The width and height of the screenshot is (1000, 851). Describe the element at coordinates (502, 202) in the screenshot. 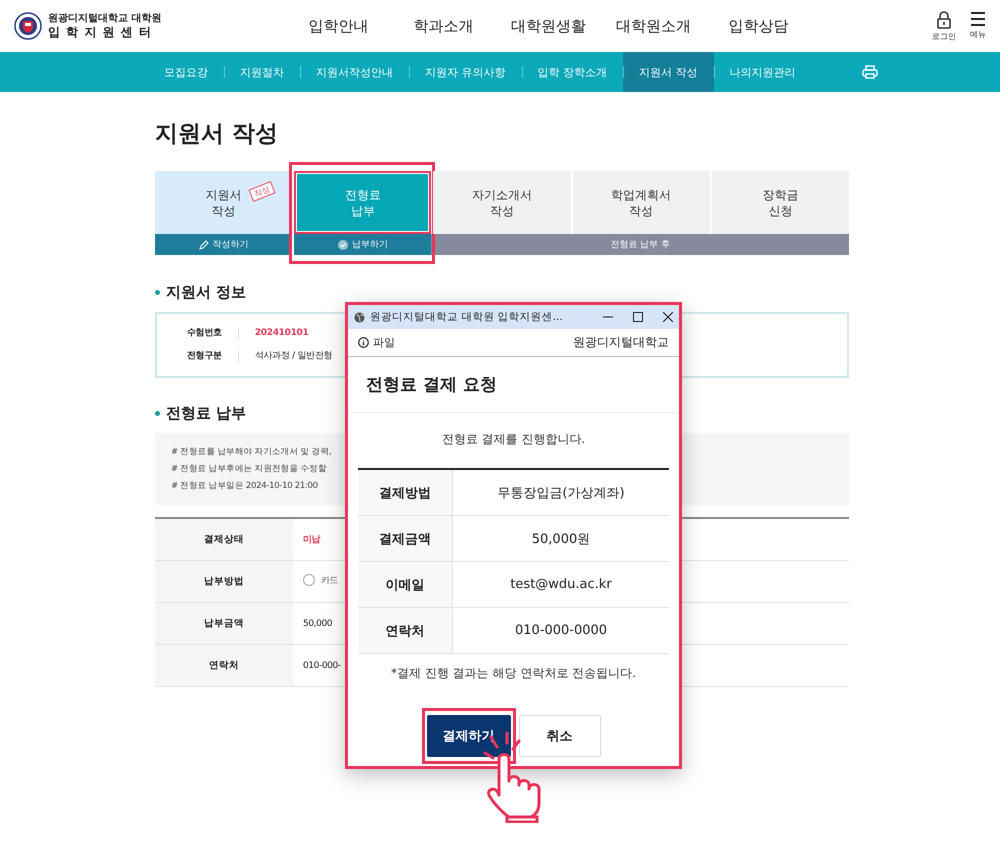

I see `step-tab: 자기소개서 작성` at that location.